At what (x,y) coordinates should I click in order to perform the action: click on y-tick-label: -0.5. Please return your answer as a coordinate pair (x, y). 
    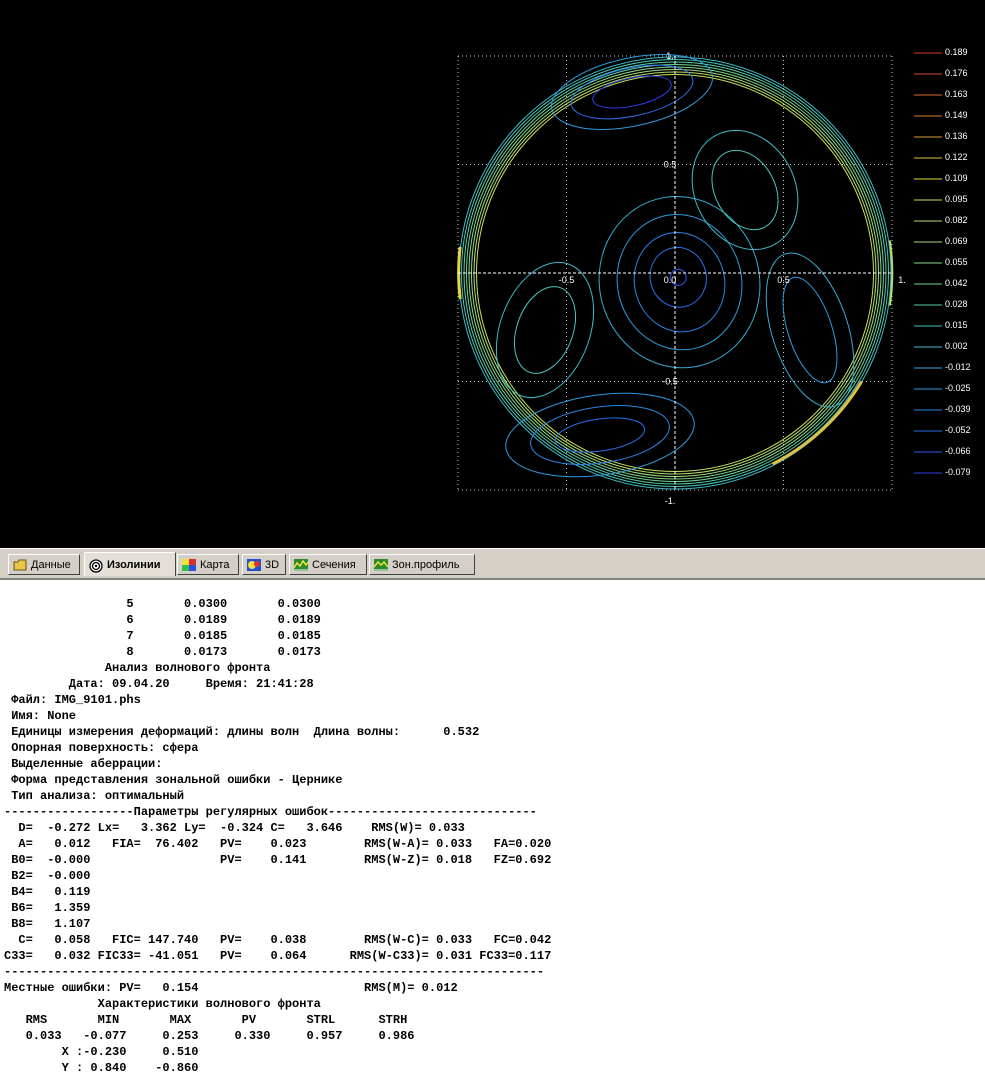
    Looking at the image, I should click on (670, 382).